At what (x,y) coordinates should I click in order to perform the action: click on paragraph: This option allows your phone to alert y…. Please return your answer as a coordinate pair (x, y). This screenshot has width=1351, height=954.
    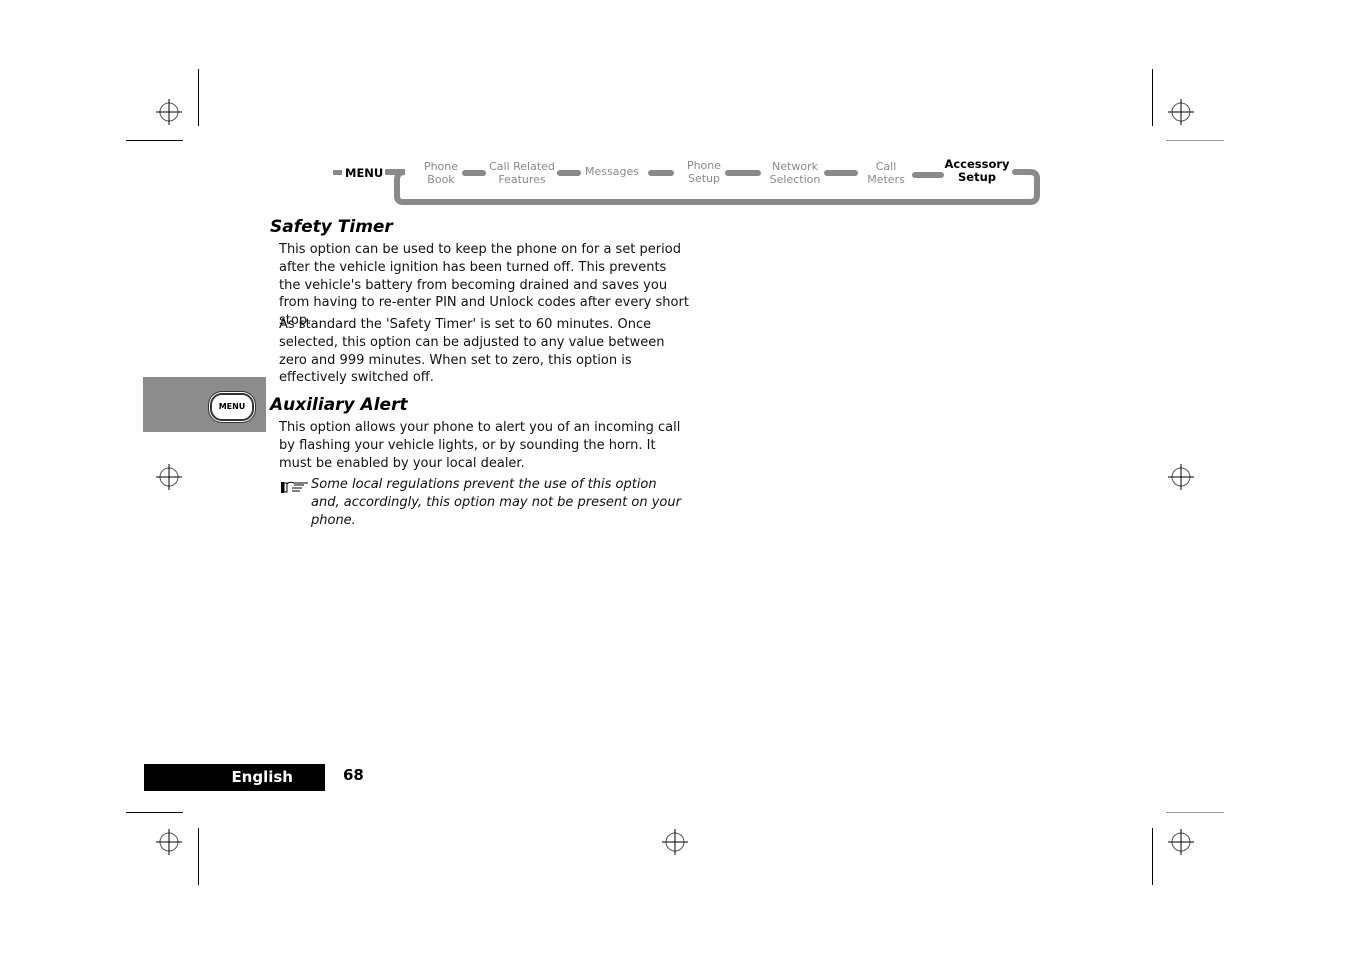
    Looking at the image, I should click on (480, 445).